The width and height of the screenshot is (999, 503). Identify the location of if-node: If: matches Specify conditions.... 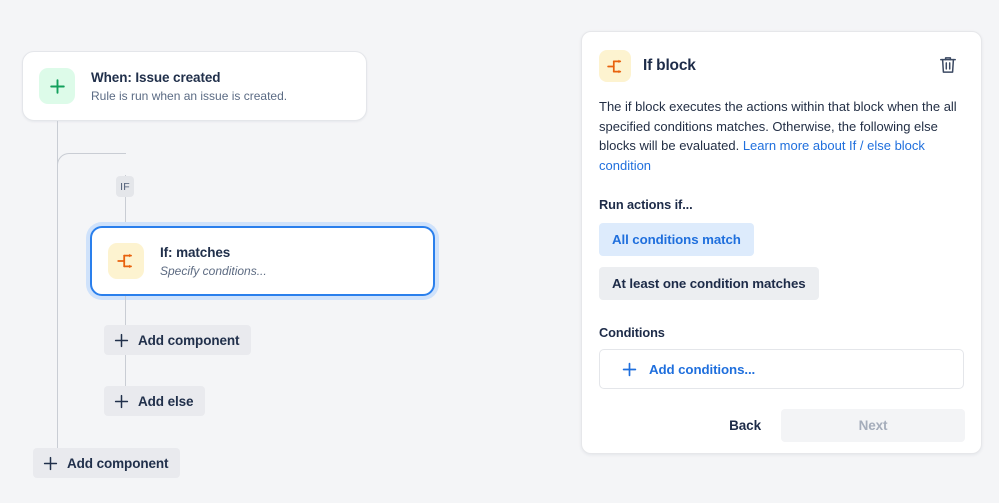
(262, 261).